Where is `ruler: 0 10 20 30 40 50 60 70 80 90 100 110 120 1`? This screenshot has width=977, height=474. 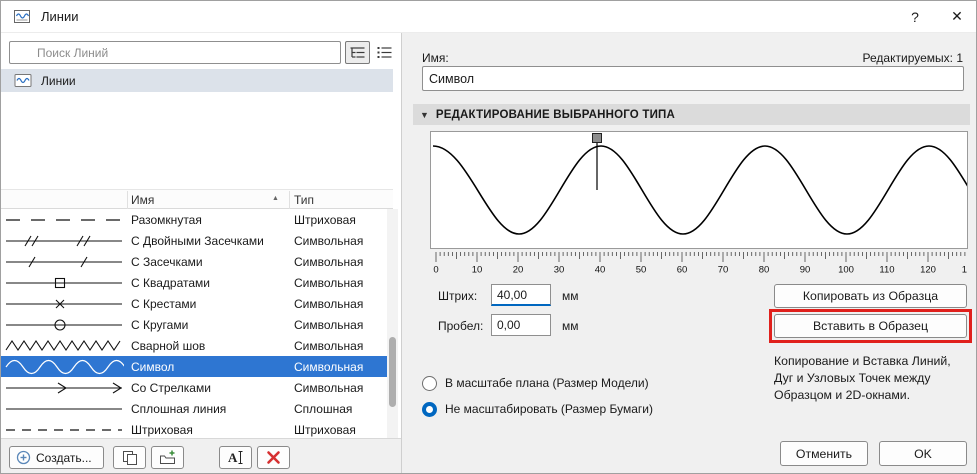 ruler: 0 10 20 30 40 50 60 70 80 90 100 110 120 1 is located at coordinates (700, 263).